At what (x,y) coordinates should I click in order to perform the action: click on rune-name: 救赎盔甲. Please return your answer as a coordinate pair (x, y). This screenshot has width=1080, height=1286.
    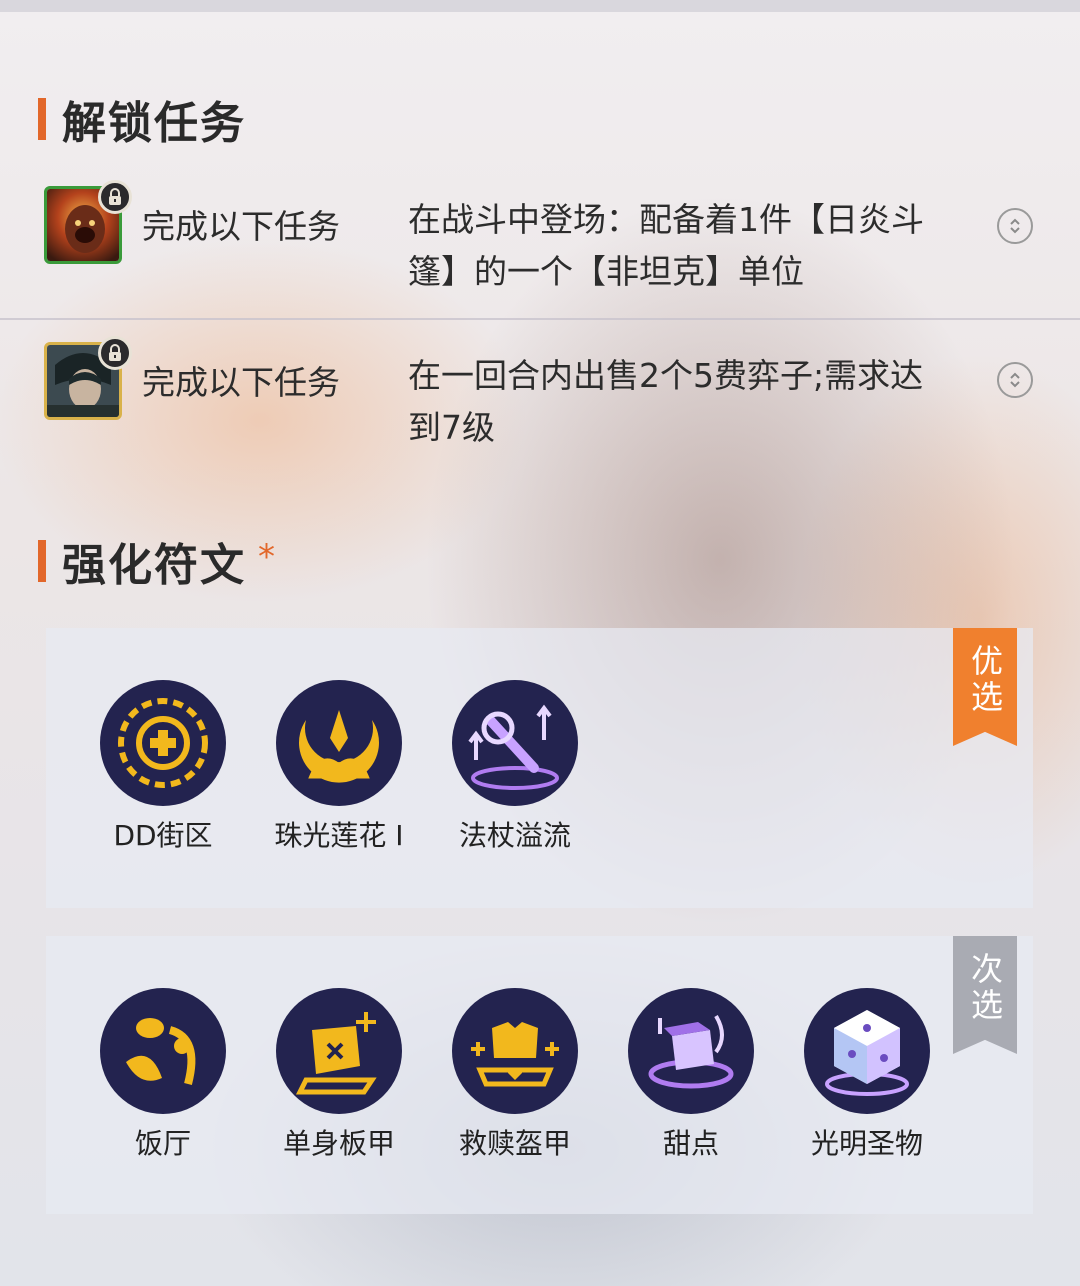
    Looking at the image, I should click on (514, 1143).